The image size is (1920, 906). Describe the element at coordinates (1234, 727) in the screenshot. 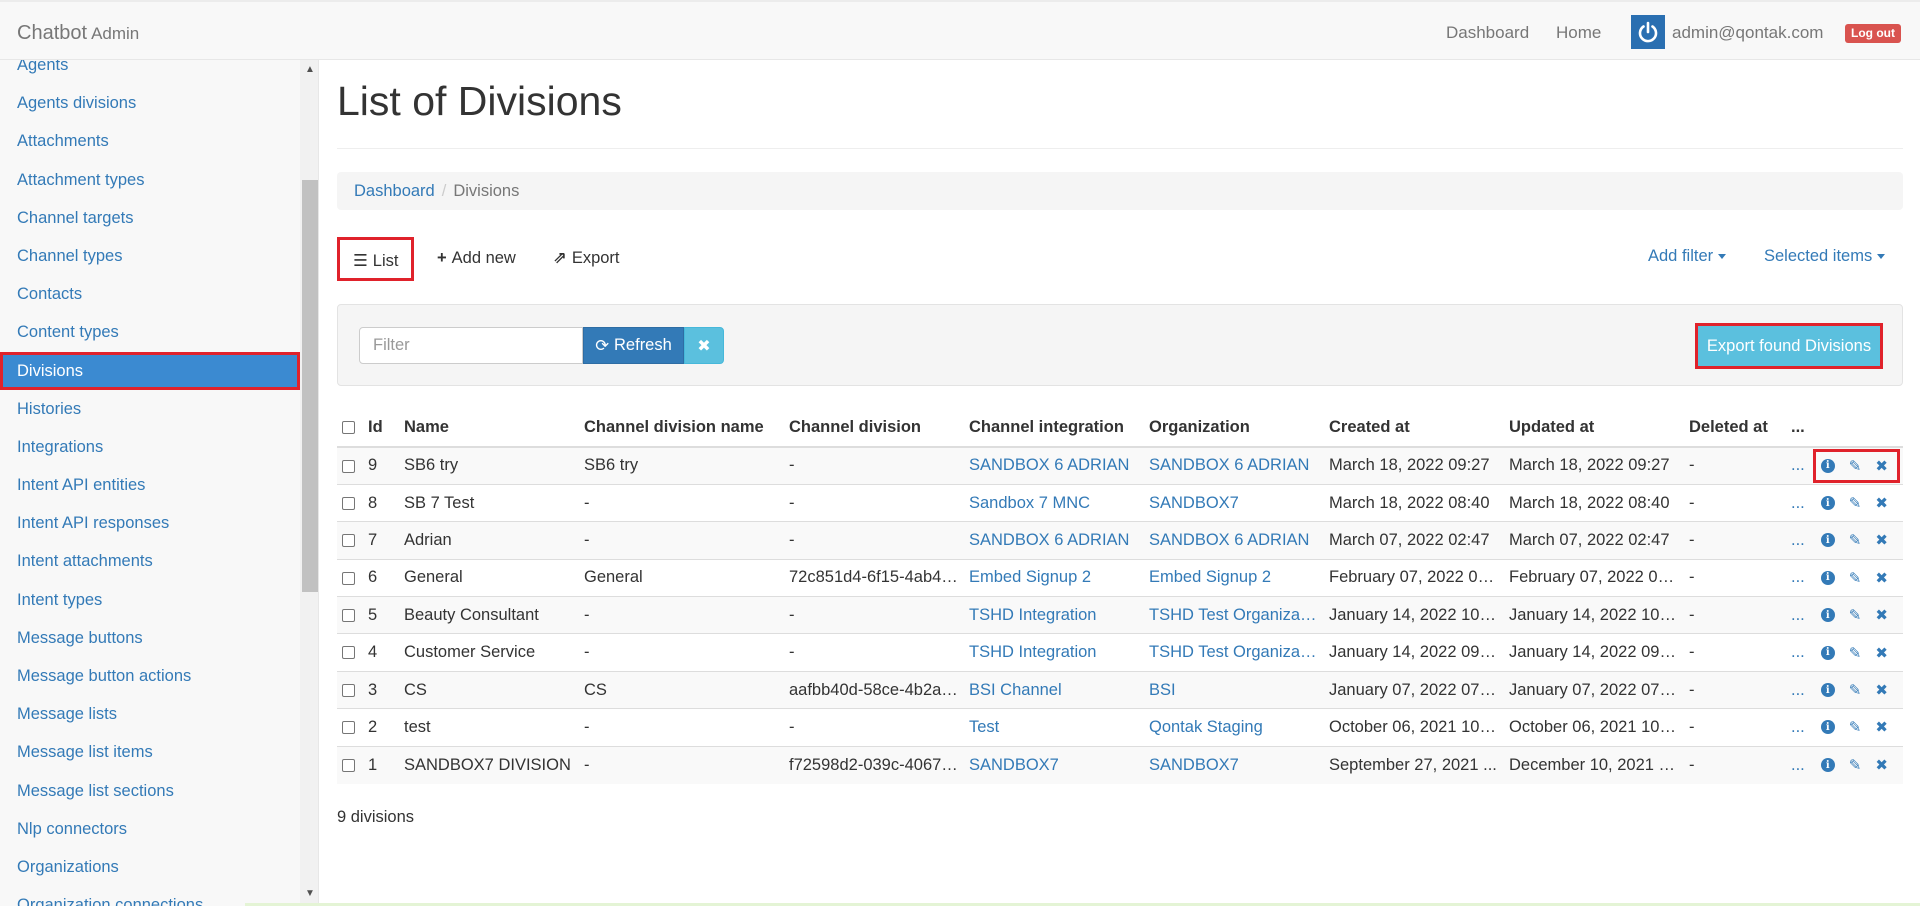

I see `cell-organization: Qontak Staging` at that location.